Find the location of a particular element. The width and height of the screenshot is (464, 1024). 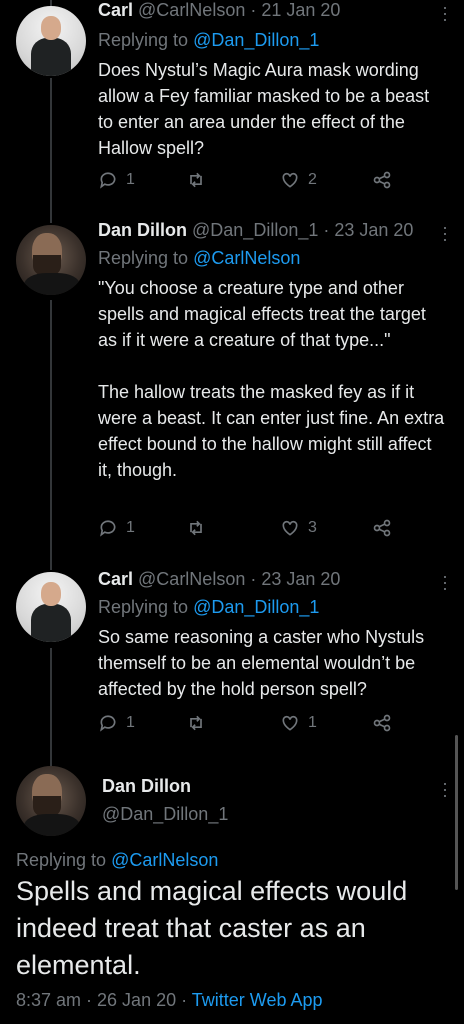

tweet-timestamp: 8:37 am · 26 Jan 20 · Twitter Web App is located at coordinates (169, 1000).